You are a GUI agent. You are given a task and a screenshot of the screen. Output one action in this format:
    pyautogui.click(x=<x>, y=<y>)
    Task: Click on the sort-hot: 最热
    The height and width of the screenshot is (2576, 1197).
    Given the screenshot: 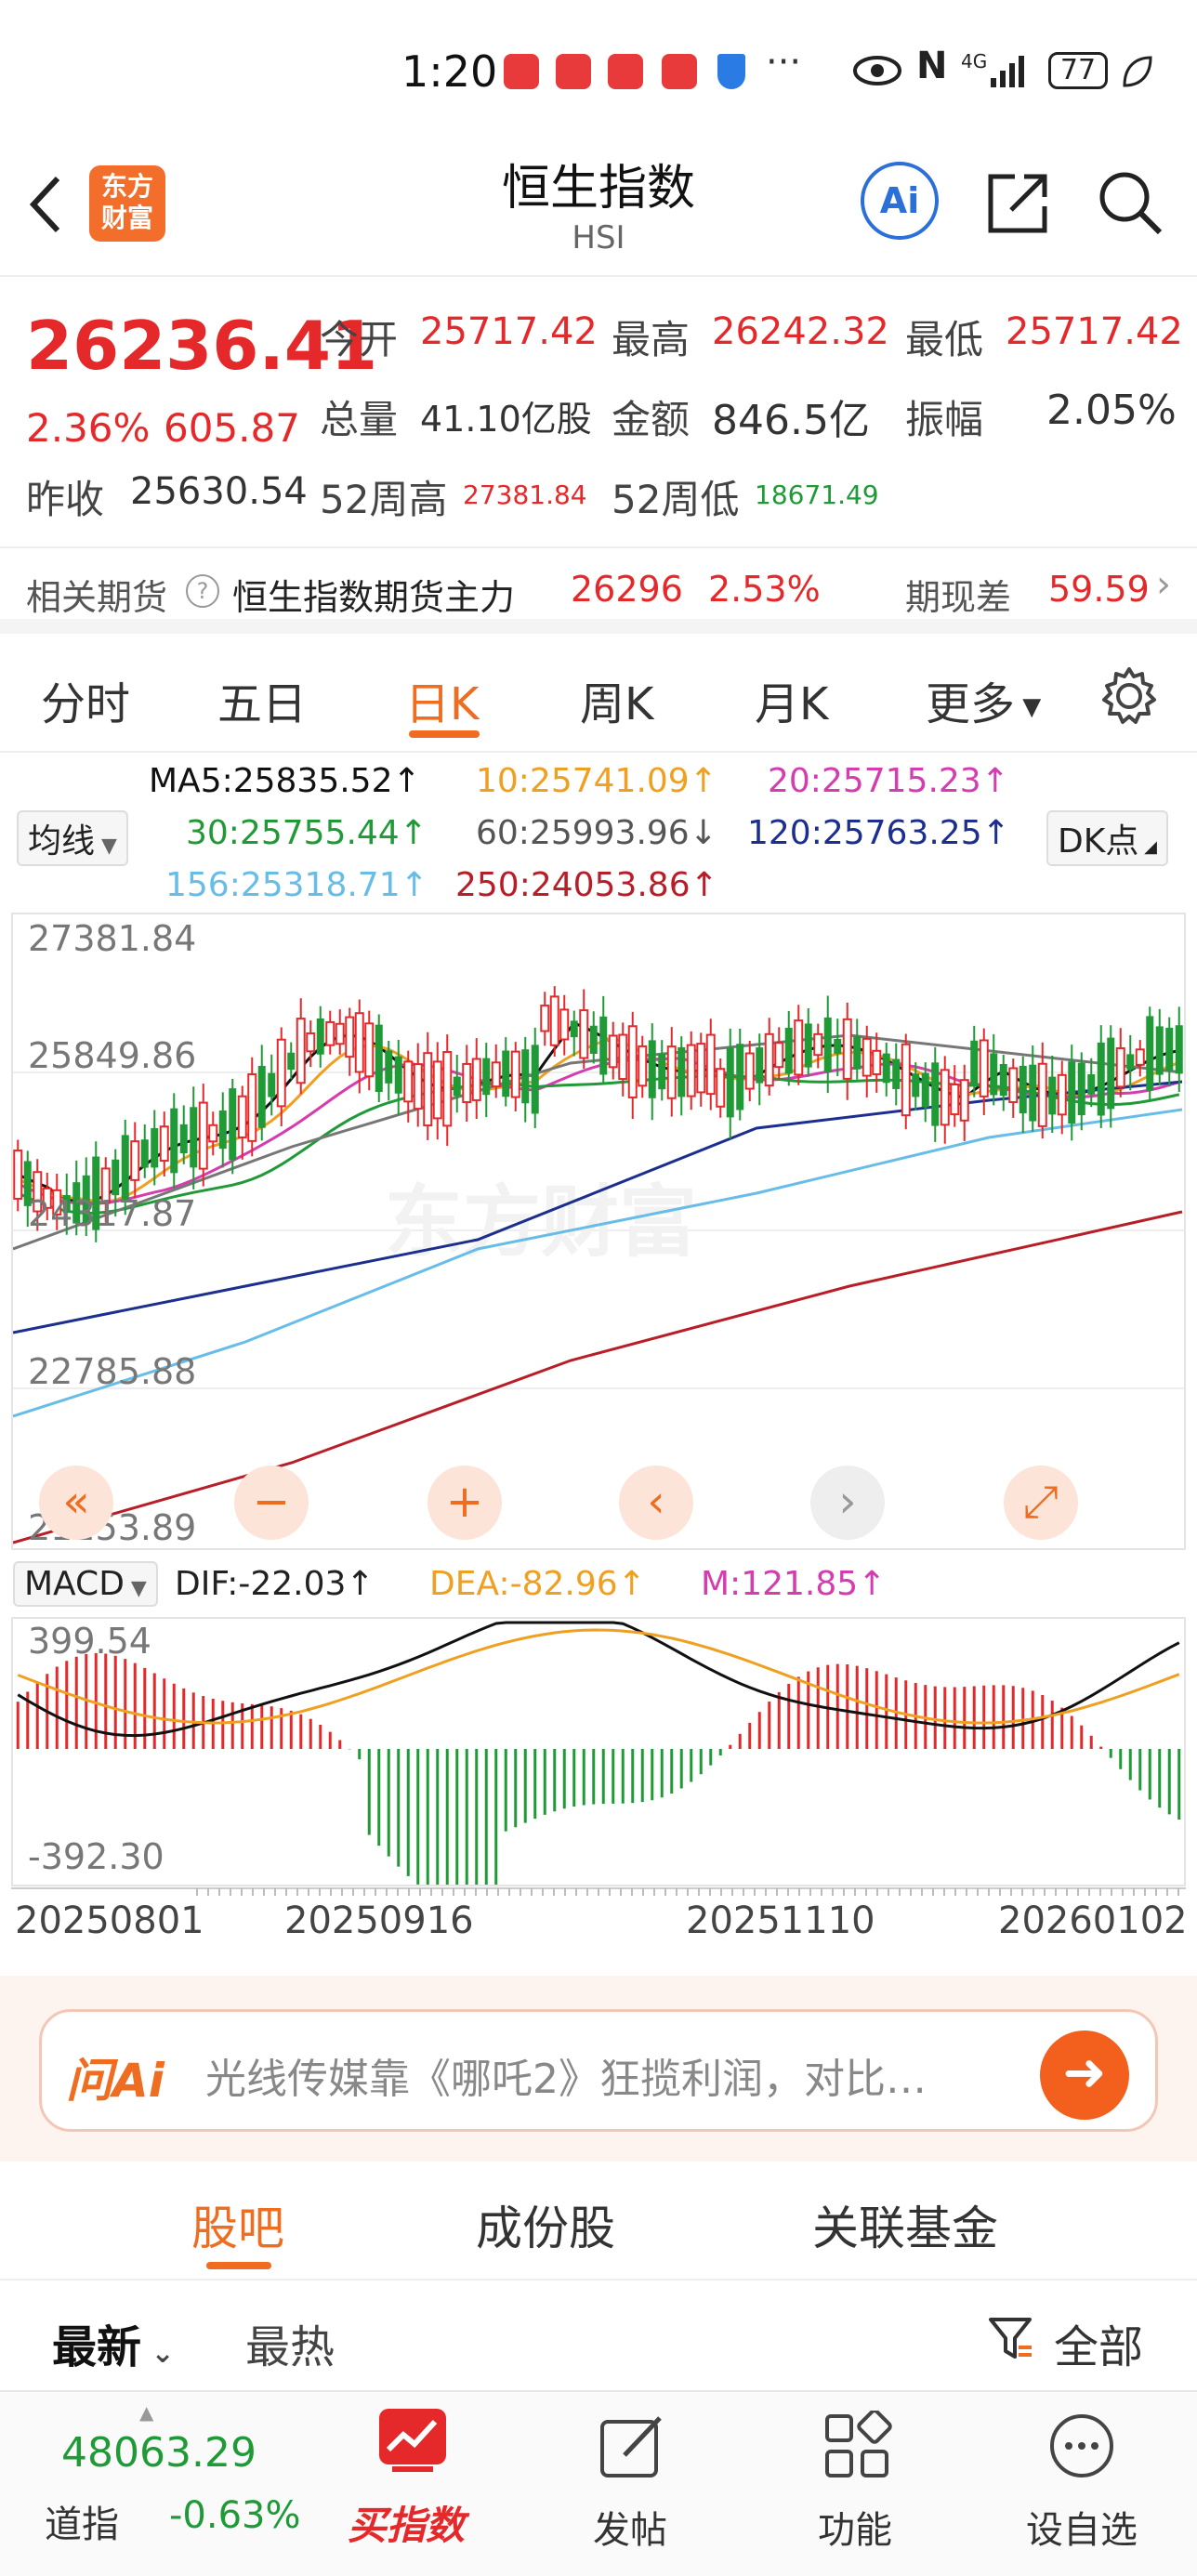 What is the action you would take?
    pyautogui.click(x=290, y=2342)
    